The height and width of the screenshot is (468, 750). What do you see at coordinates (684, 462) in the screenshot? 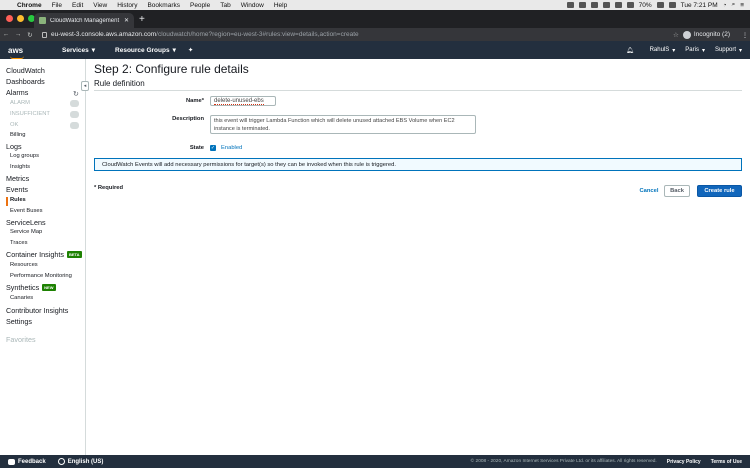
I see `privacy-policy-link: Privacy Policy` at bounding box center [684, 462].